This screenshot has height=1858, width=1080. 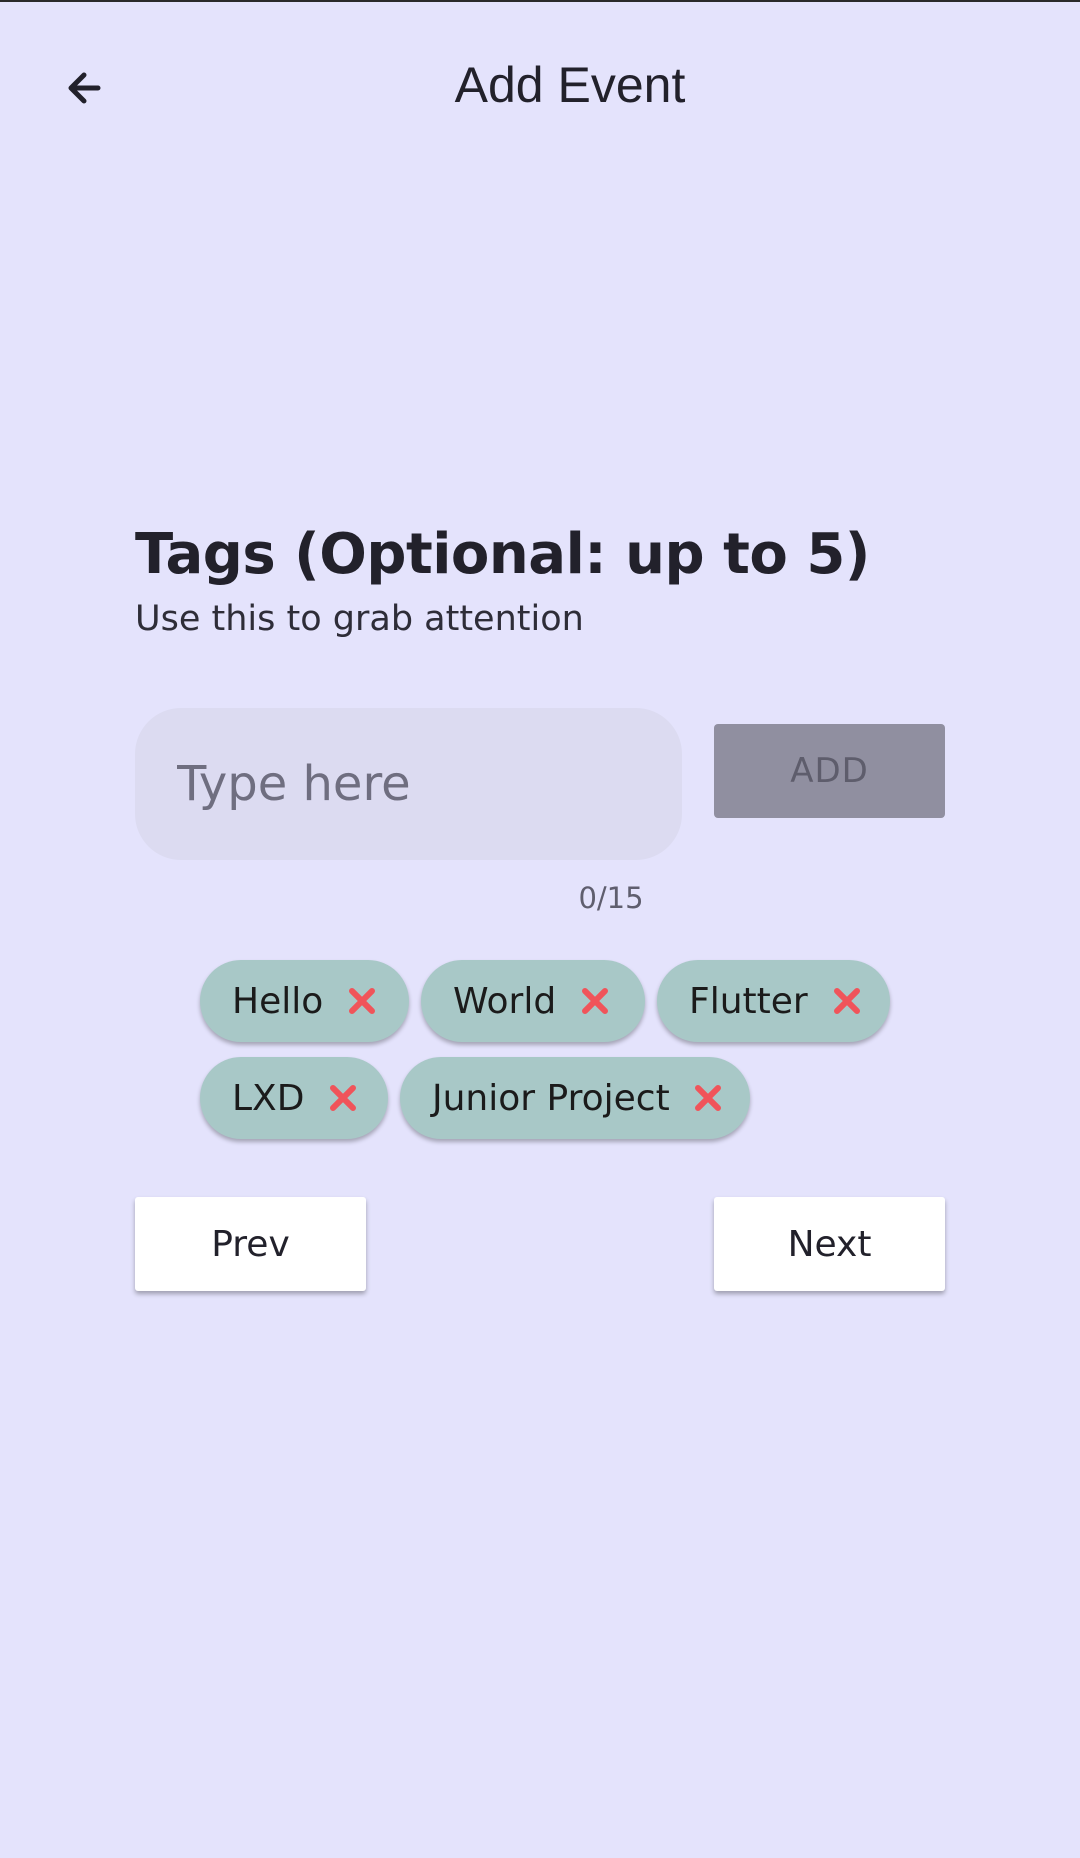 What do you see at coordinates (250, 1244) in the screenshot?
I see `prev-button: Prev` at bounding box center [250, 1244].